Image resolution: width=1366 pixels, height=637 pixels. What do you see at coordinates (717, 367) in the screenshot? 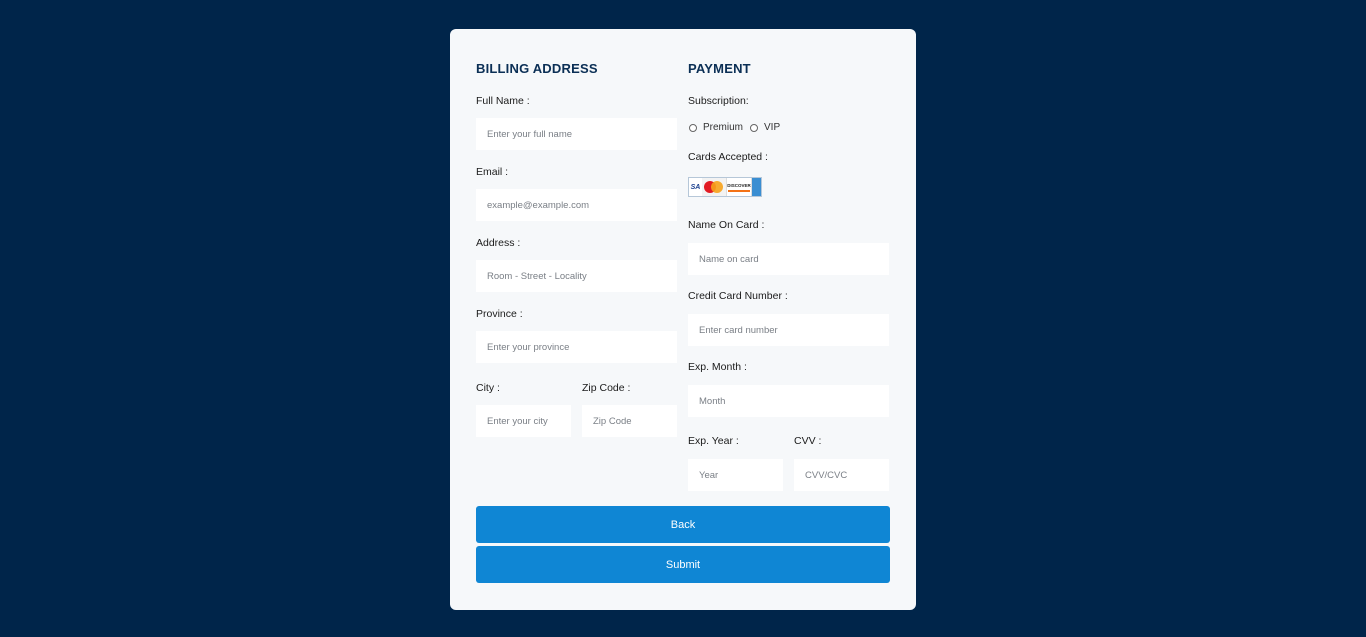
I see `exp-month-label: Exp. Month :` at bounding box center [717, 367].